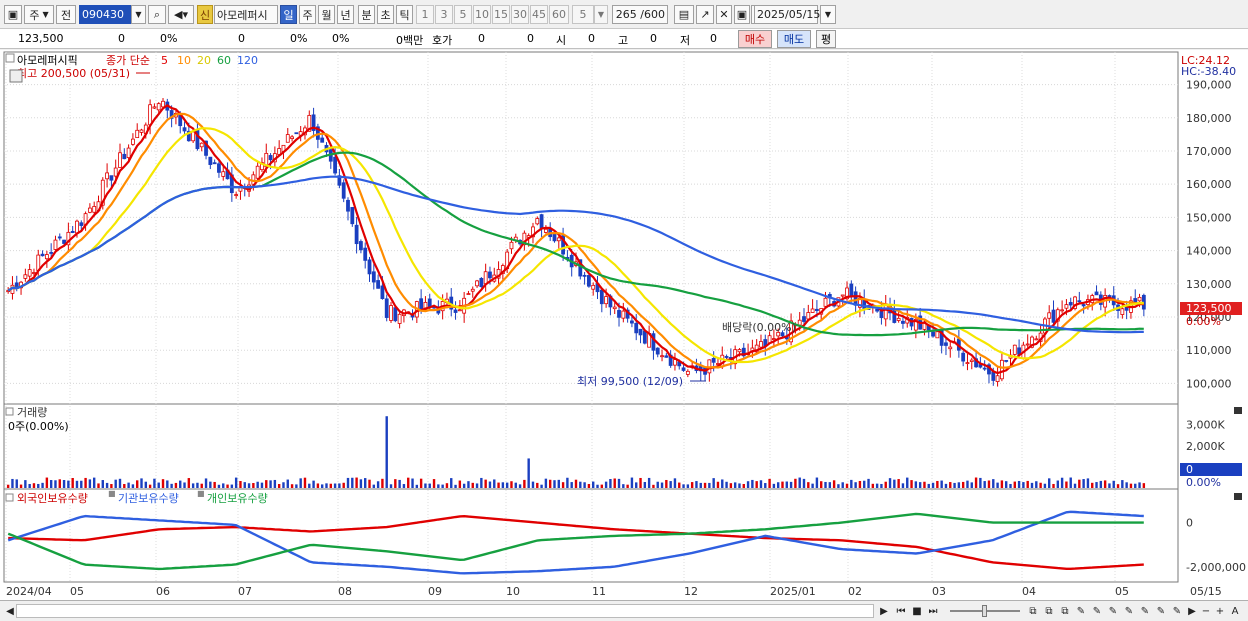  What do you see at coordinates (345, 591) in the screenshot?
I see `x-axis-tick: 08` at bounding box center [345, 591].